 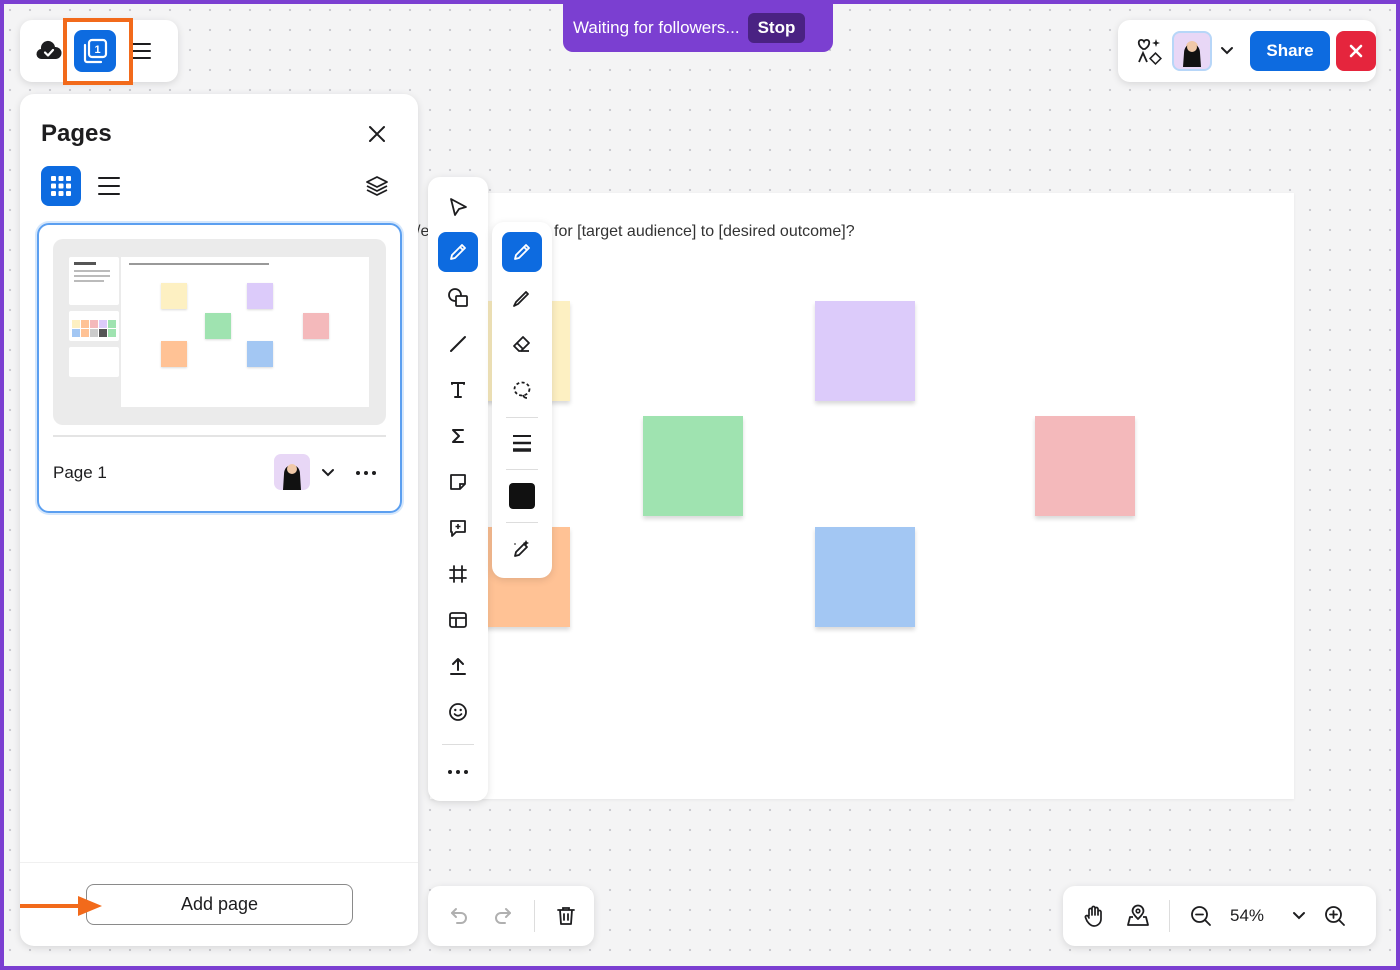 What do you see at coordinates (1290, 51) in the screenshot?
I see `share-button: Share` at bounding box center [1290, 51].